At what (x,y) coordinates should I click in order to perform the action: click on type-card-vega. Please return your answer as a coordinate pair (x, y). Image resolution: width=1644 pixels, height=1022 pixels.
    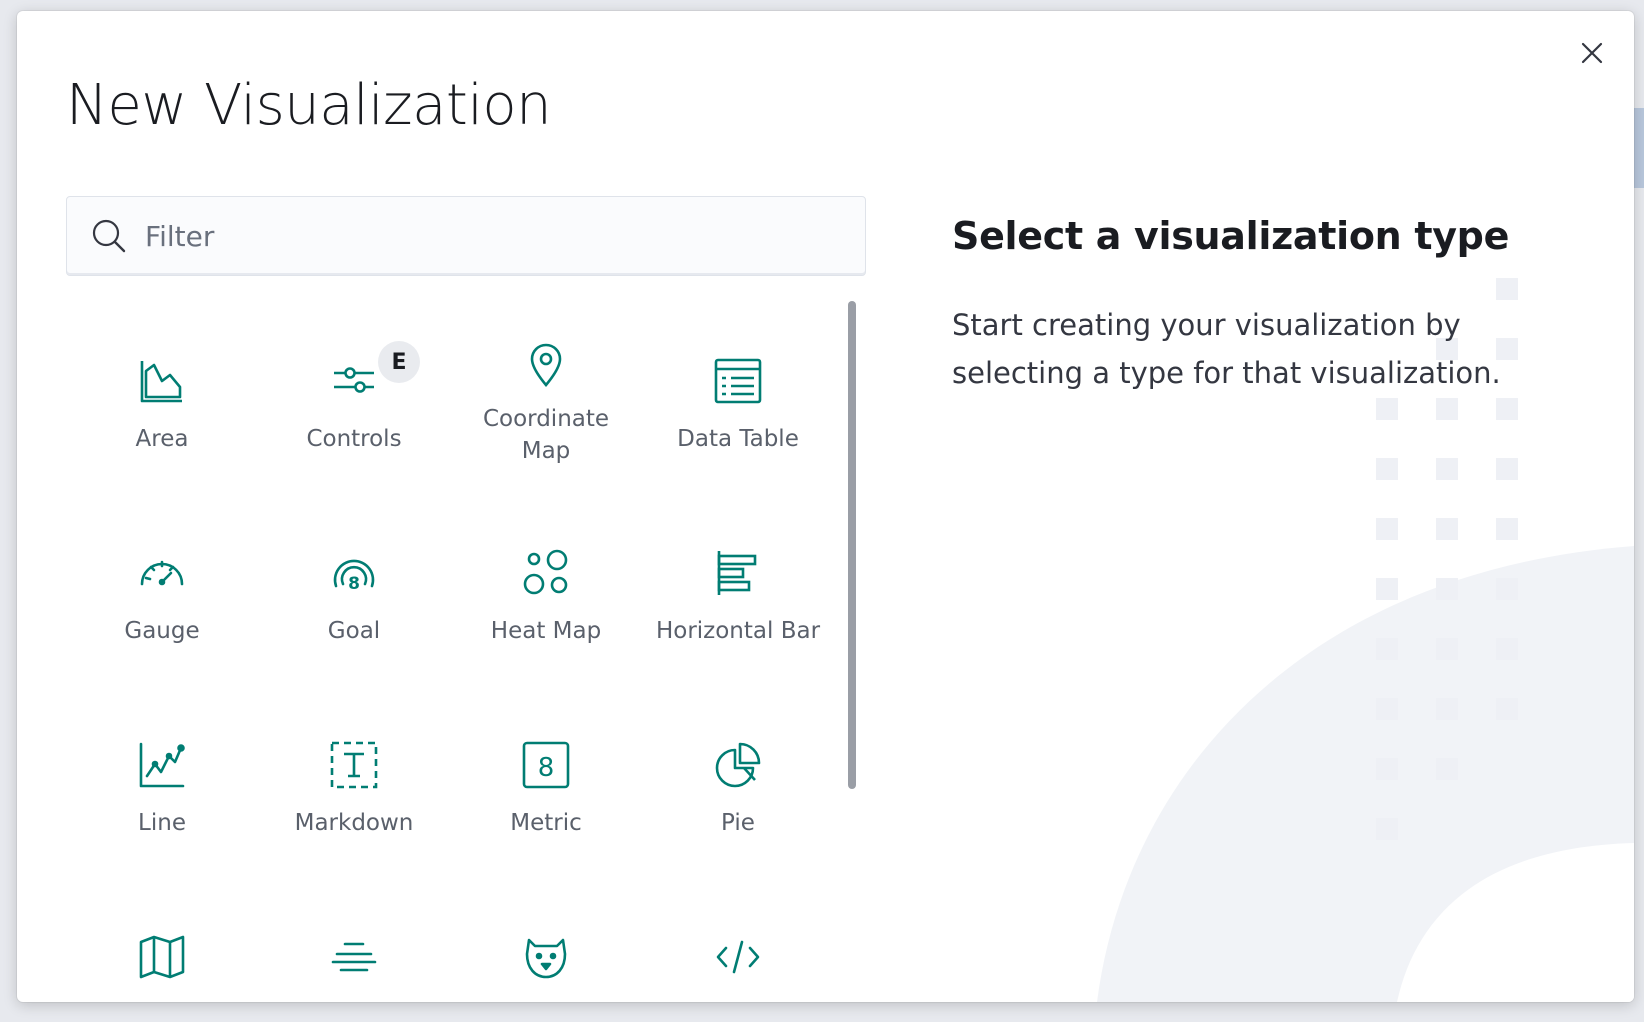
    Looking at the image, I should click on (738, 940).